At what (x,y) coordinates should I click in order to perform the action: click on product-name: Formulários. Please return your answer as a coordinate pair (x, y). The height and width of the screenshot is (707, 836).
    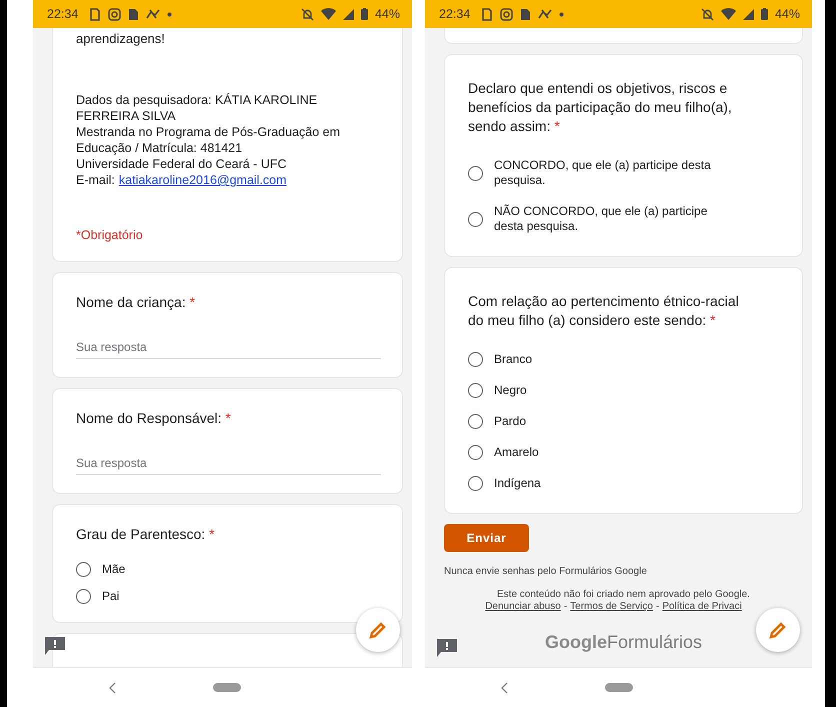
    Looking at the image, I should click on (654, 642).